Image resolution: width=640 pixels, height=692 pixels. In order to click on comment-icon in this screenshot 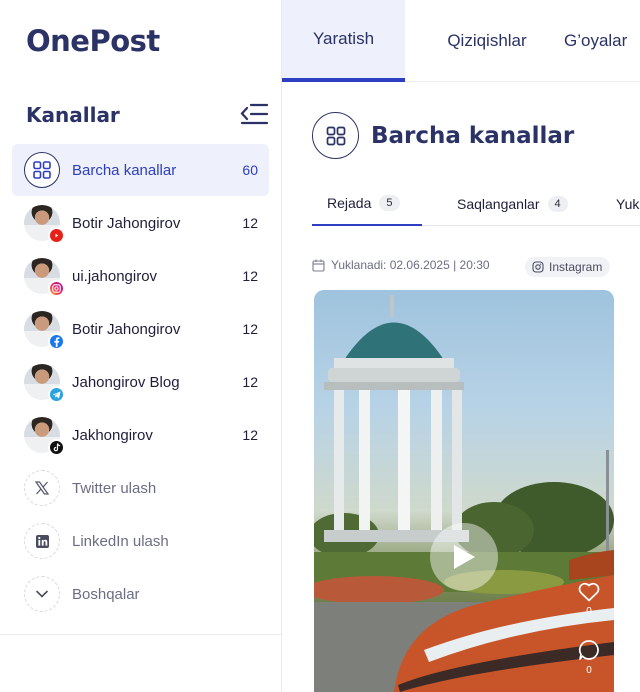, I will do `click(589, 650)`.